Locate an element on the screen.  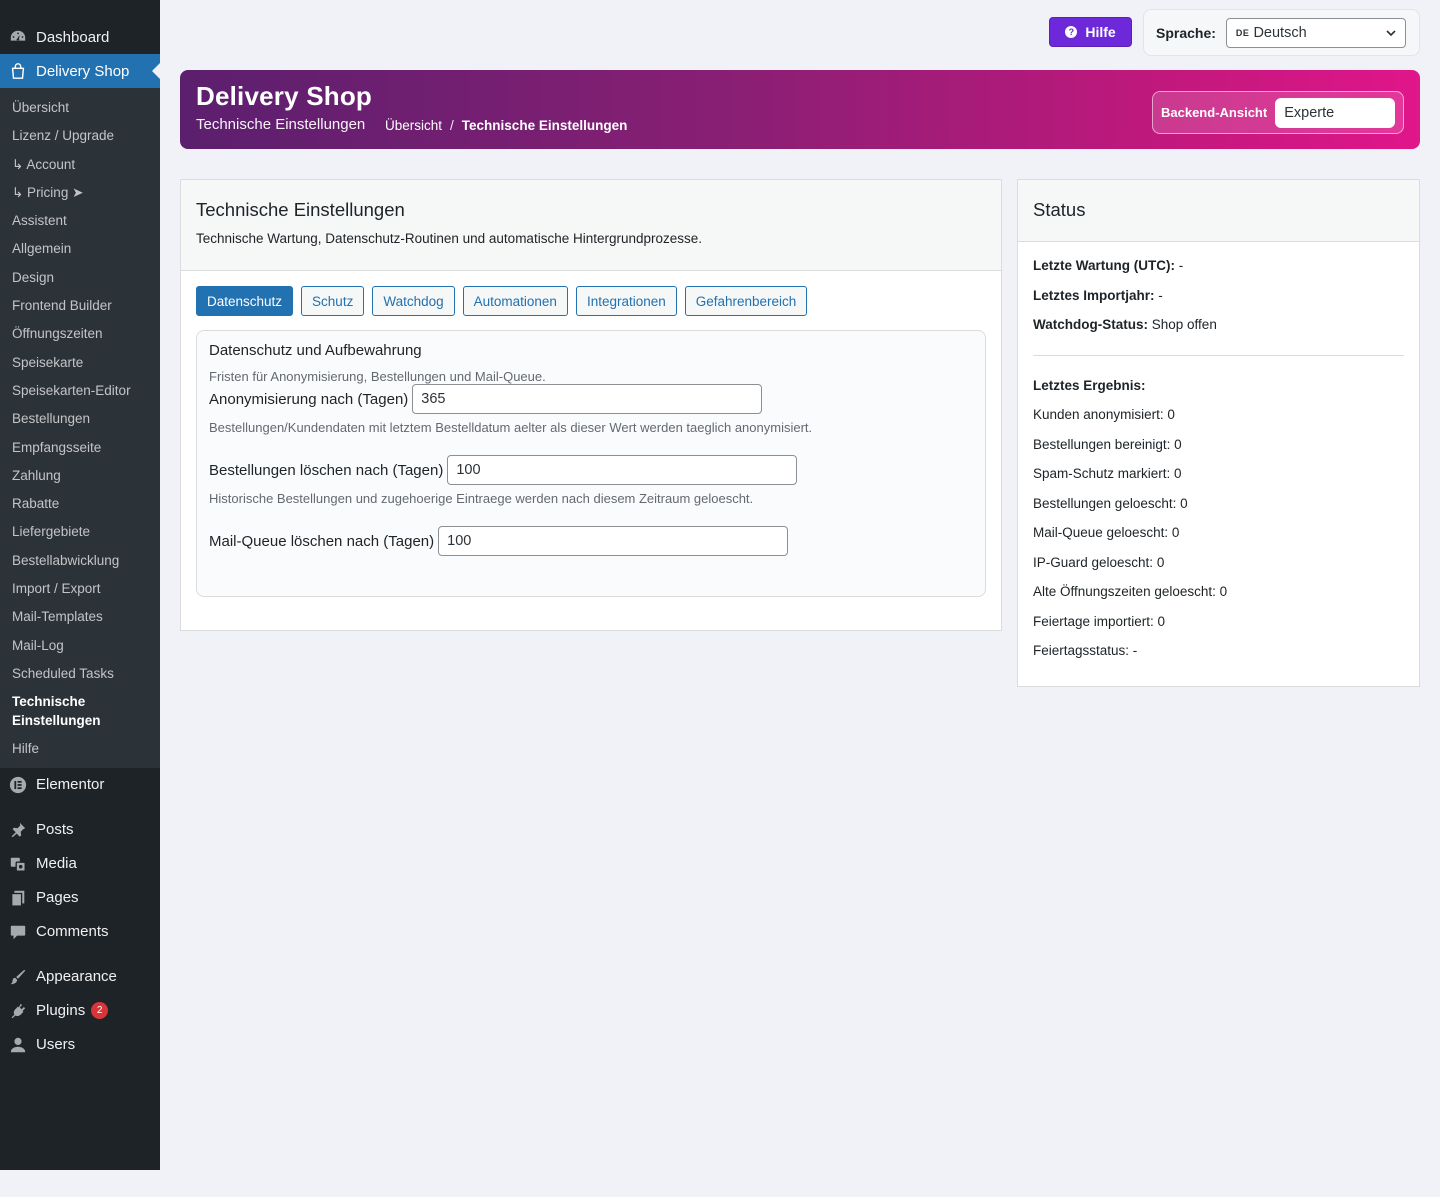
submenu-frontend-builder: Frontend Builder is located at coordinates (80, 306).